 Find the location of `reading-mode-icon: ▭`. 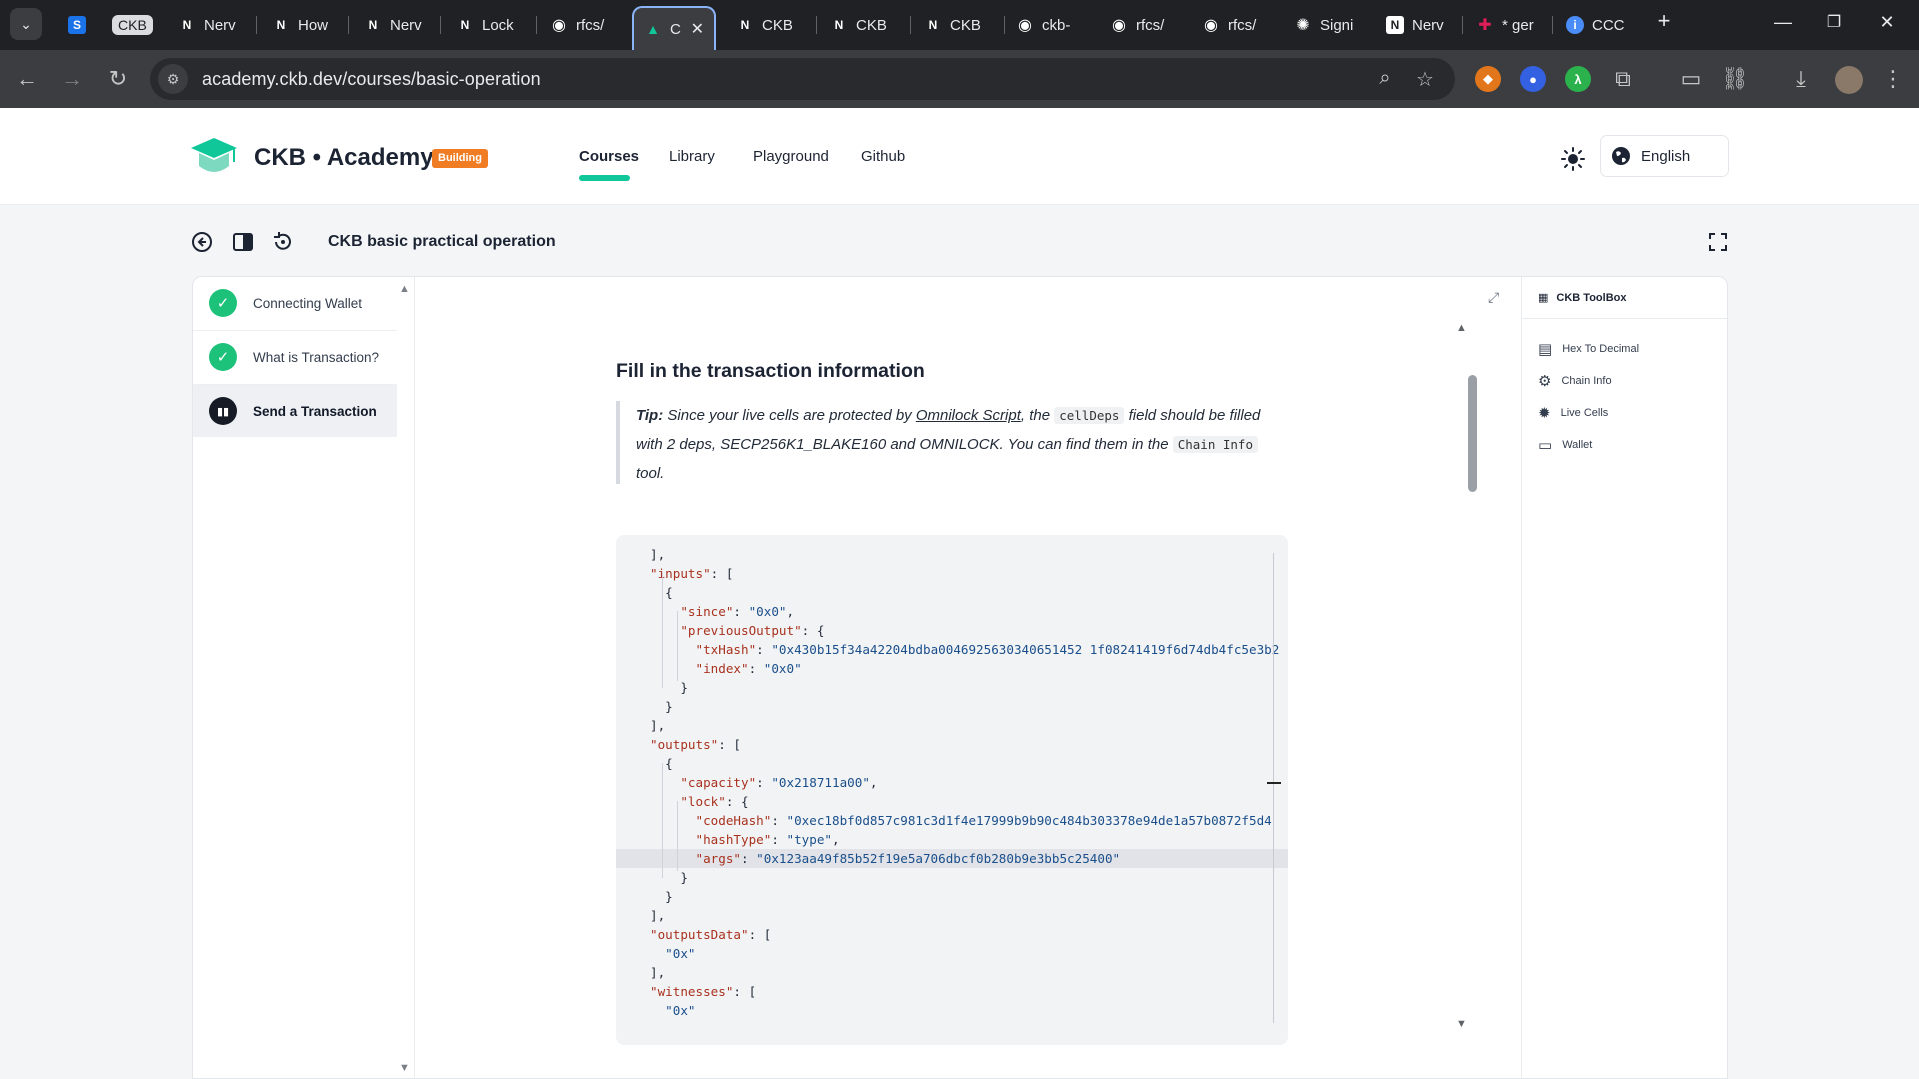

reading-mode-icon: ▭ is located at coordinates (1691, 79).